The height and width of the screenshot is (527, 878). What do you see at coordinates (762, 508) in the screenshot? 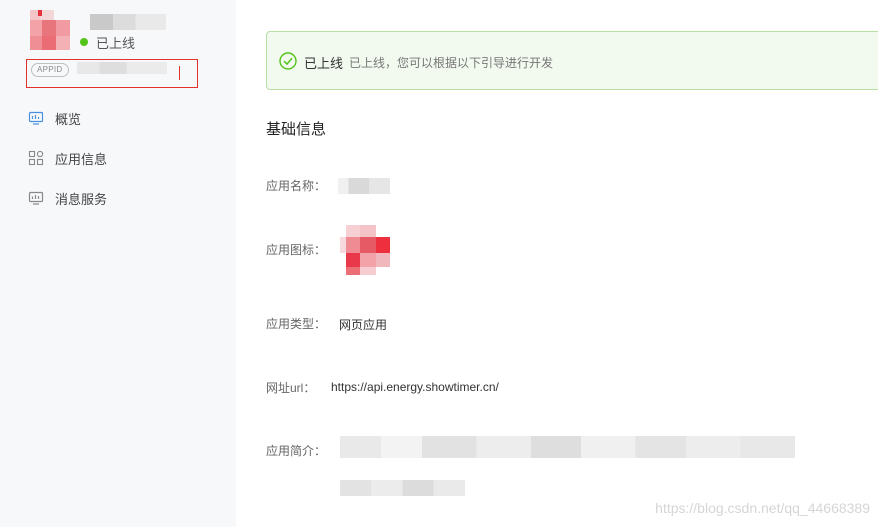
I see `watermark: https://blog.csdn.net/qq_44668389` at bounding box center [762, 508].